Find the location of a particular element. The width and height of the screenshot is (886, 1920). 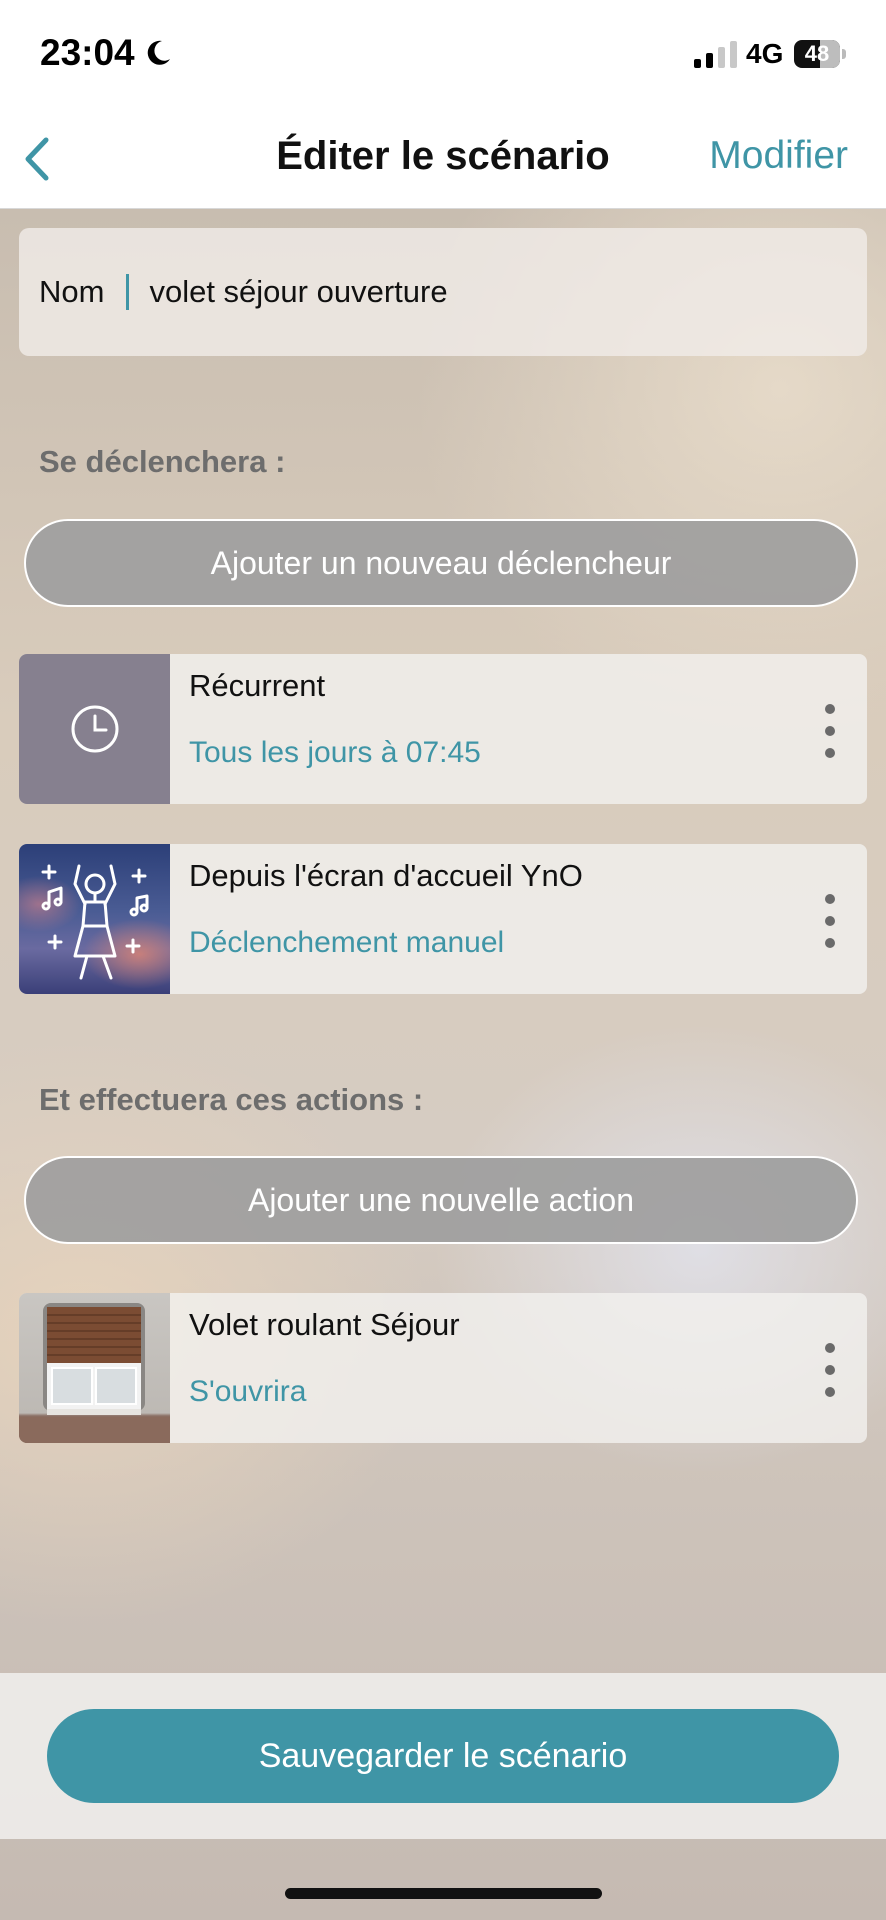

status-time: 23:04 is located at coordinates (106, 53).